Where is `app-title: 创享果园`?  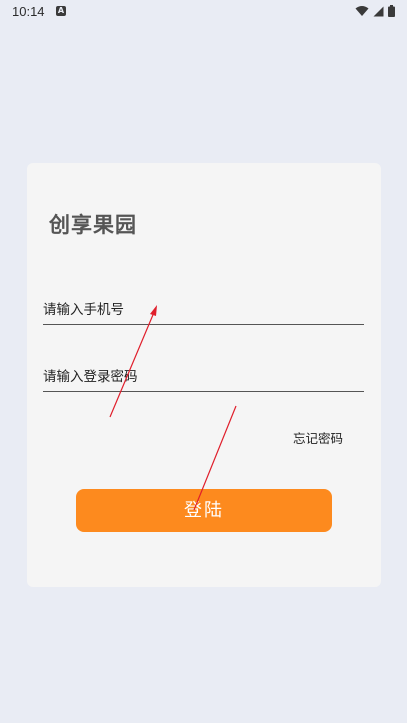 app-title: 创享果园 is located at coordinates (93, 225).